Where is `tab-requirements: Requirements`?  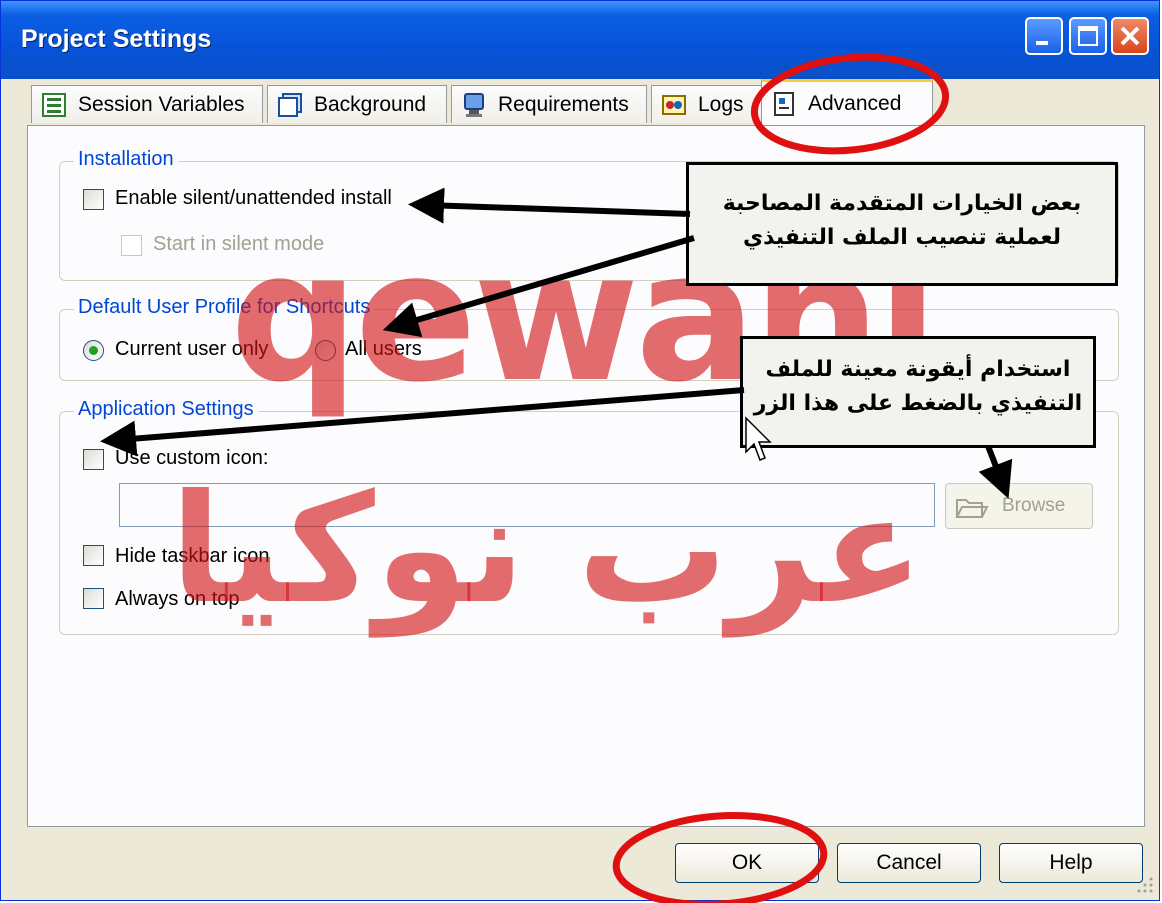
tab-requirements: Requirements is located at coordinates (549, 104).